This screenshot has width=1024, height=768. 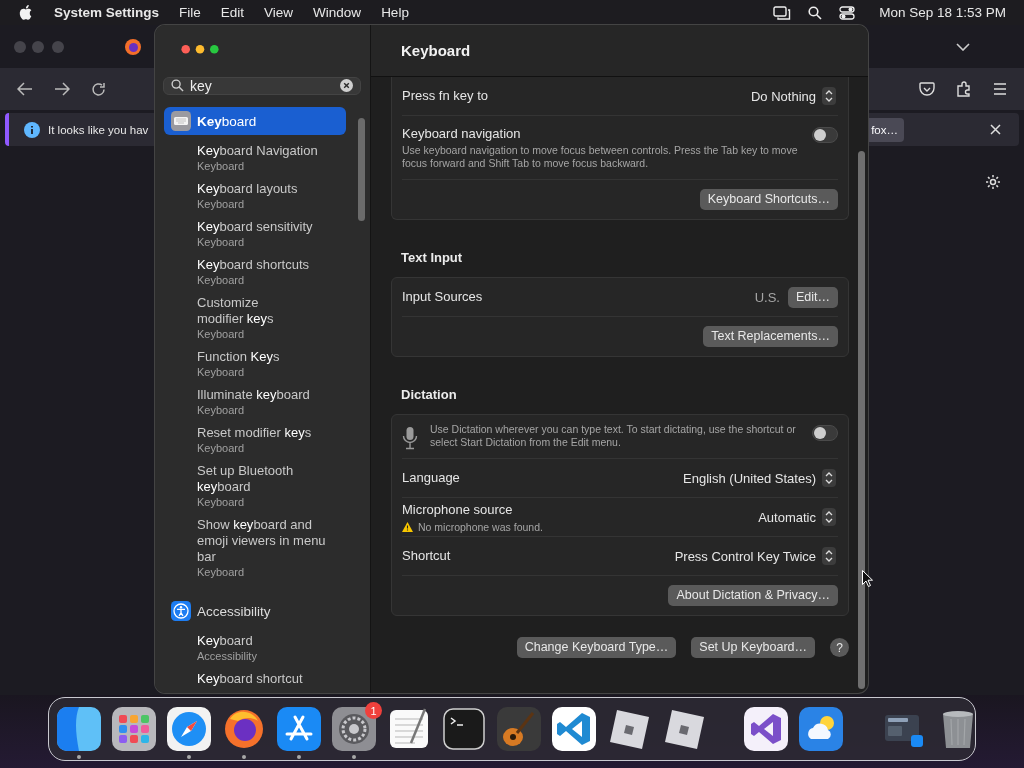 I want to click on search-result: Keyboard shortcut, so click(x=255, y=681).